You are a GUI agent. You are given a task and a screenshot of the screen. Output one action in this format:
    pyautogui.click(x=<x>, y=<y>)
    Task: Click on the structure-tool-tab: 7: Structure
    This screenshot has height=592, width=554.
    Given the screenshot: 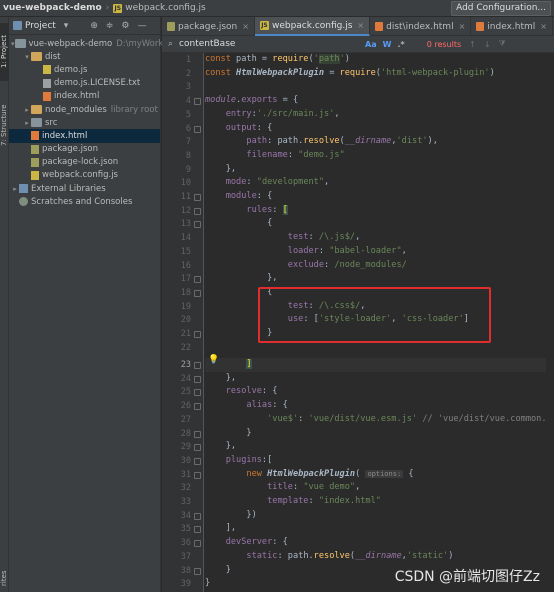 What is the action you would take?
    pyautogui.click(x=4, y=125)
    